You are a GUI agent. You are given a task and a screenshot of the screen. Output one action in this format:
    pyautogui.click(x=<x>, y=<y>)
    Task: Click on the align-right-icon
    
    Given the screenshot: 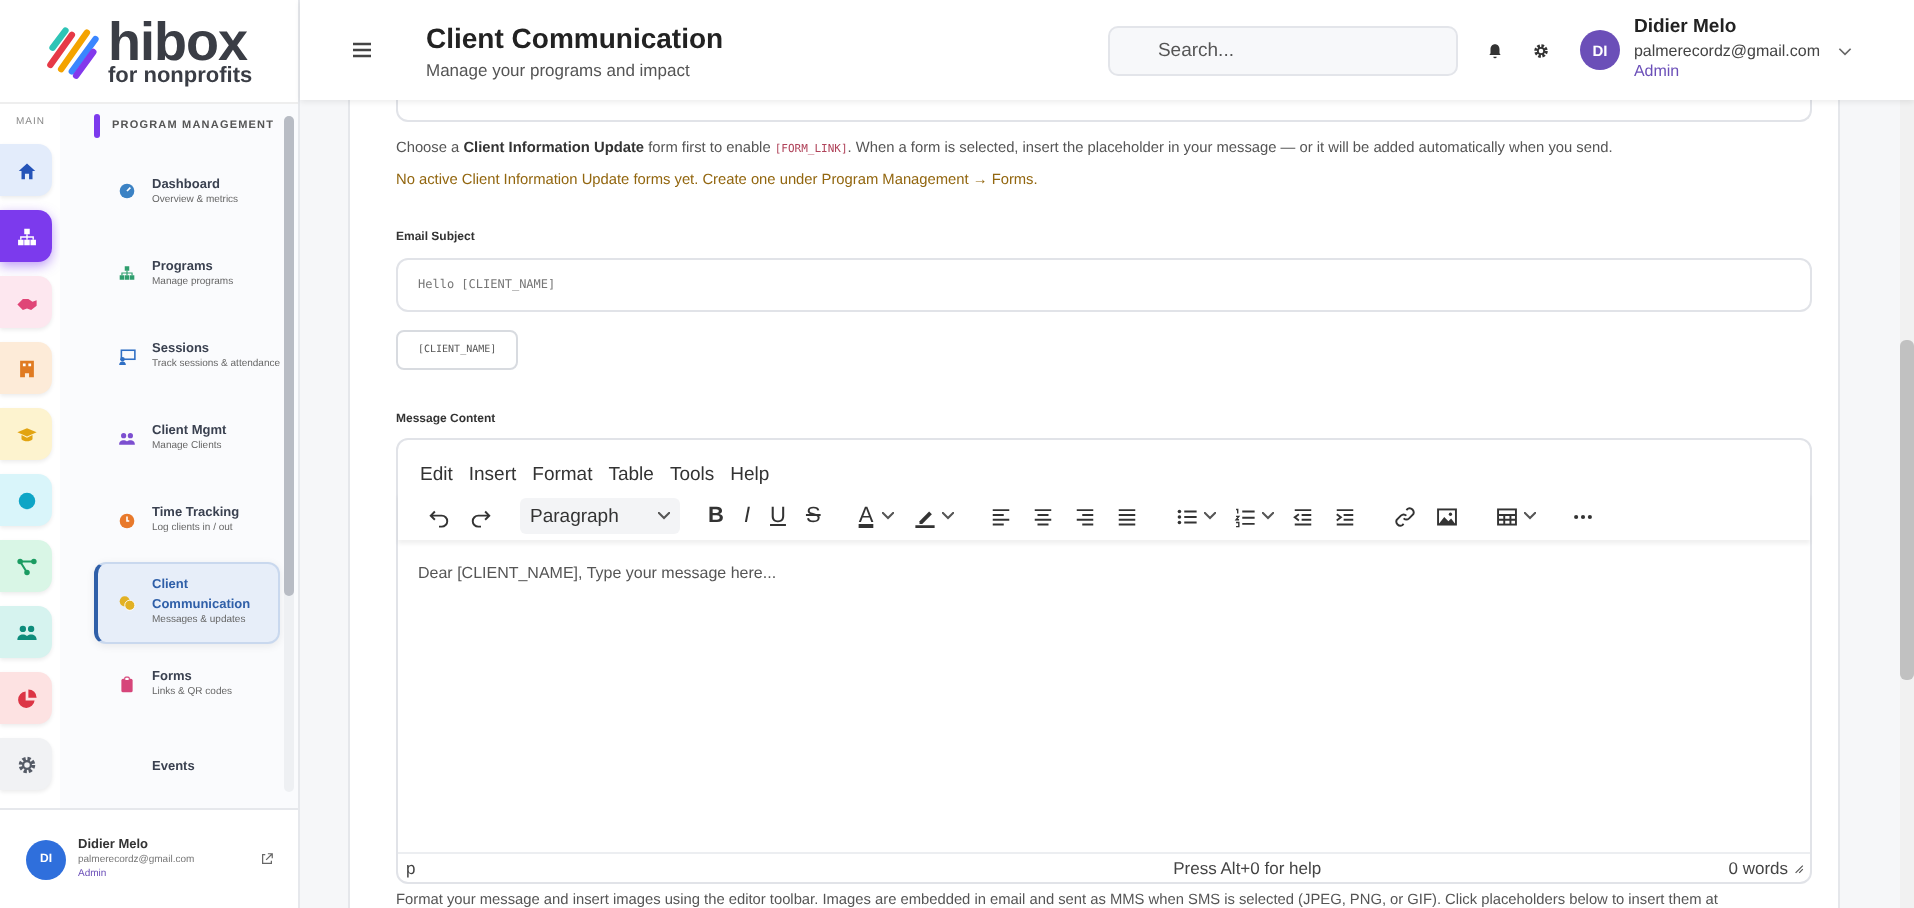 What is the action you would take?
    pyautogui.click(x=1084, y=516)
    